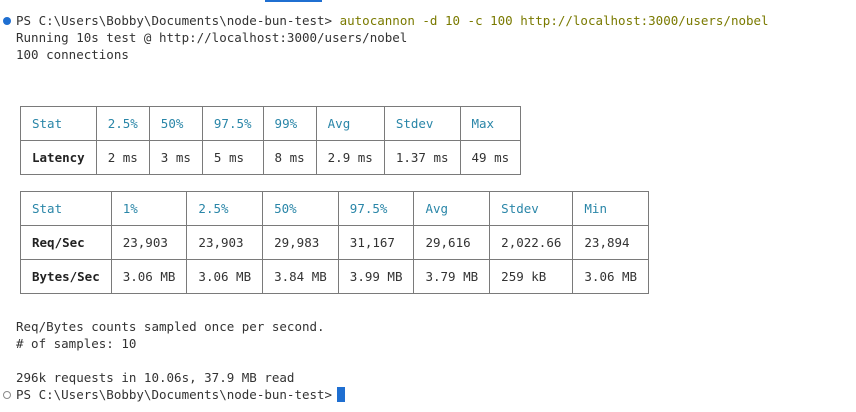 Image resolution: width=856 pixels, height=412 pixels. Describe the element at coordinates (7, 395) in the screenshot. I see `command-pending-circle-icon` at that location.